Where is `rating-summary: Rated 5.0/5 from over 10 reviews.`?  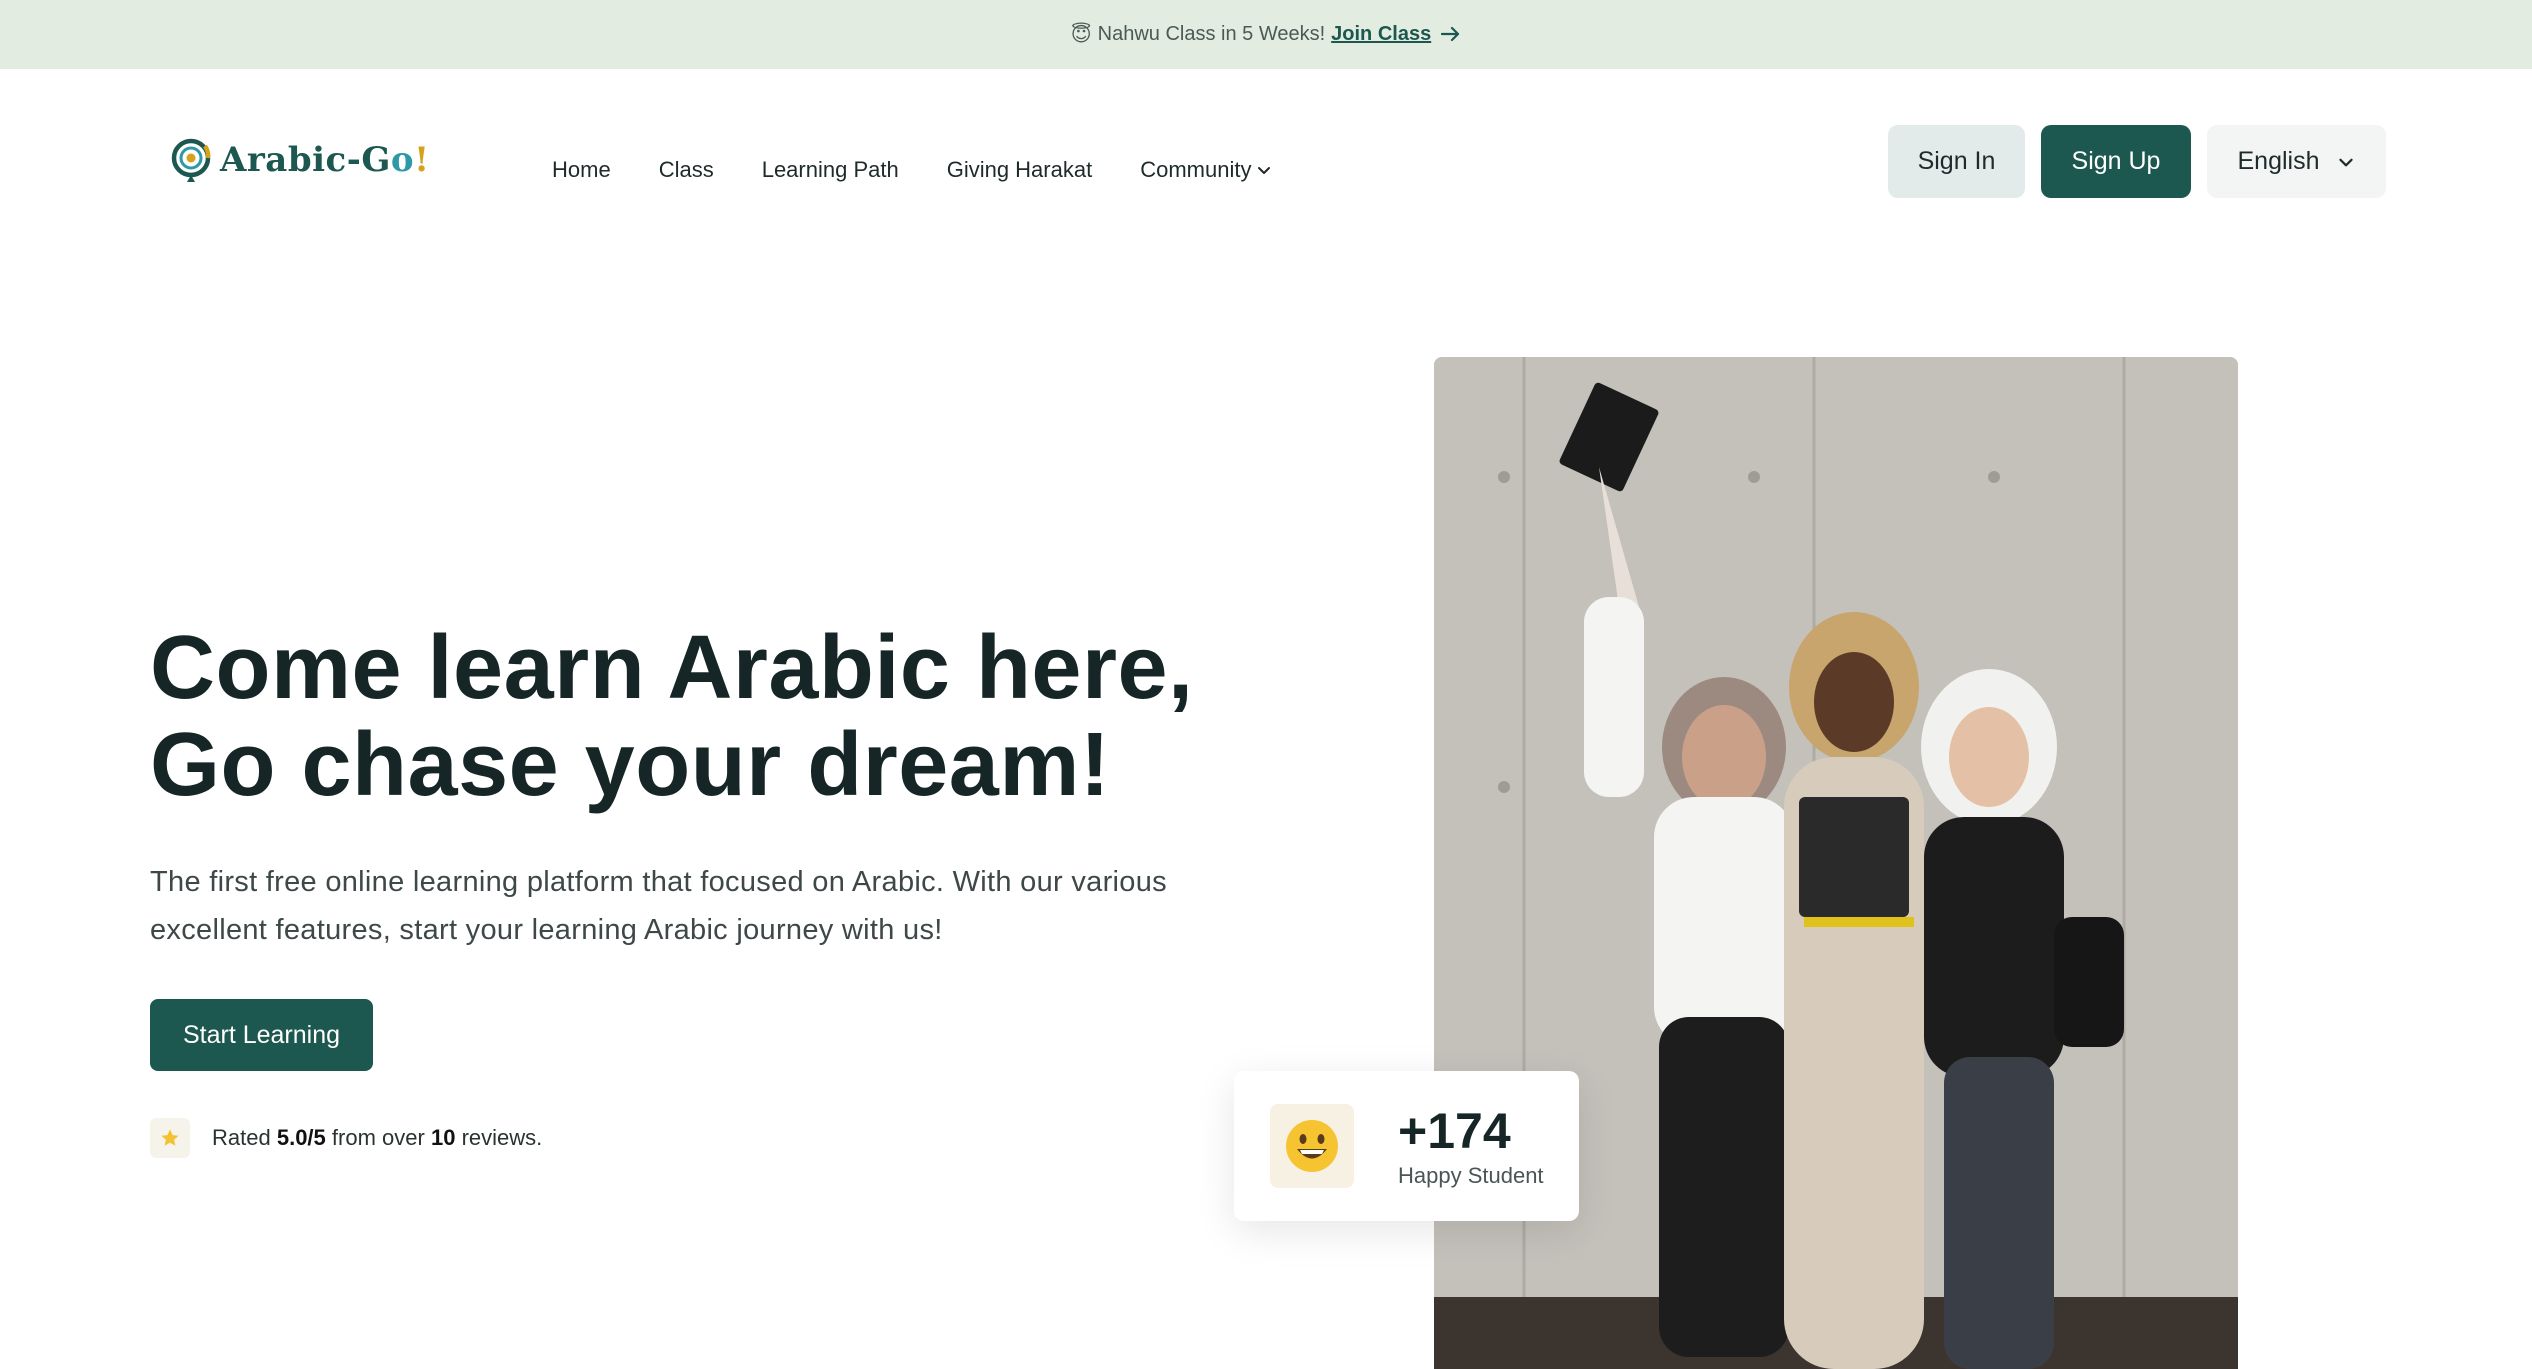
rating-summary: Rated 5.0/5 from over 10 reviews. is located at coordinates (346, 1138).